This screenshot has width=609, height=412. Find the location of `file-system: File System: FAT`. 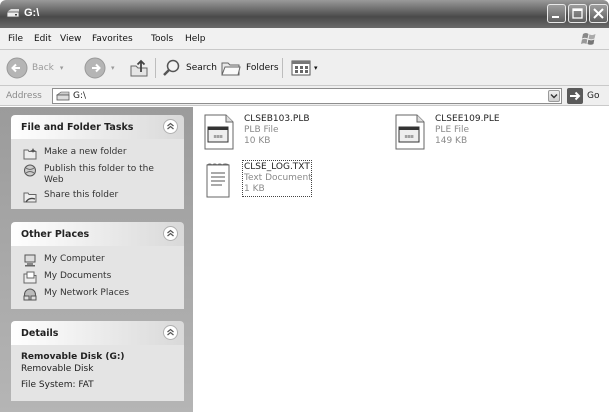

file-system: File System: FAT is located at coordinates (57, 385).